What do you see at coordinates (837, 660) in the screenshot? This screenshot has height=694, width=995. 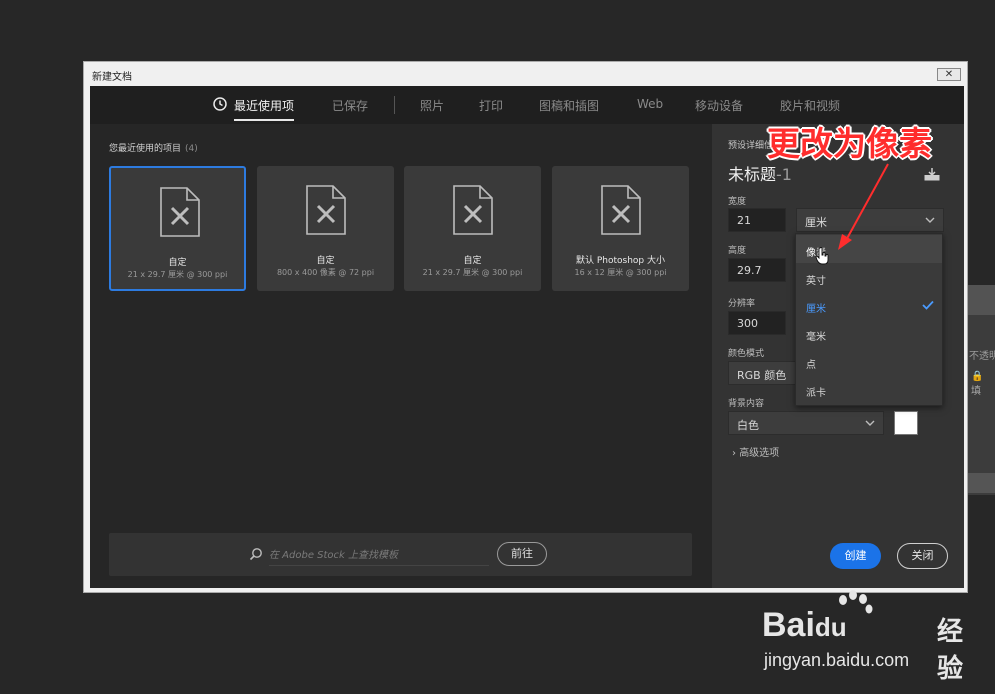 I see `watermark-url: jingyan.baidu.com` at bounding box center [837, 660].